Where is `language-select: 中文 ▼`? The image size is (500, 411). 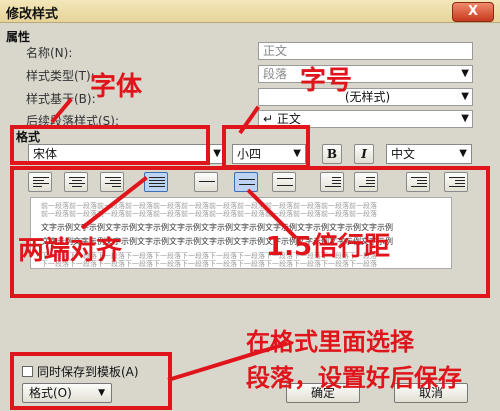
language-select: 中文 ▼ is located at coordinates (429, 154).